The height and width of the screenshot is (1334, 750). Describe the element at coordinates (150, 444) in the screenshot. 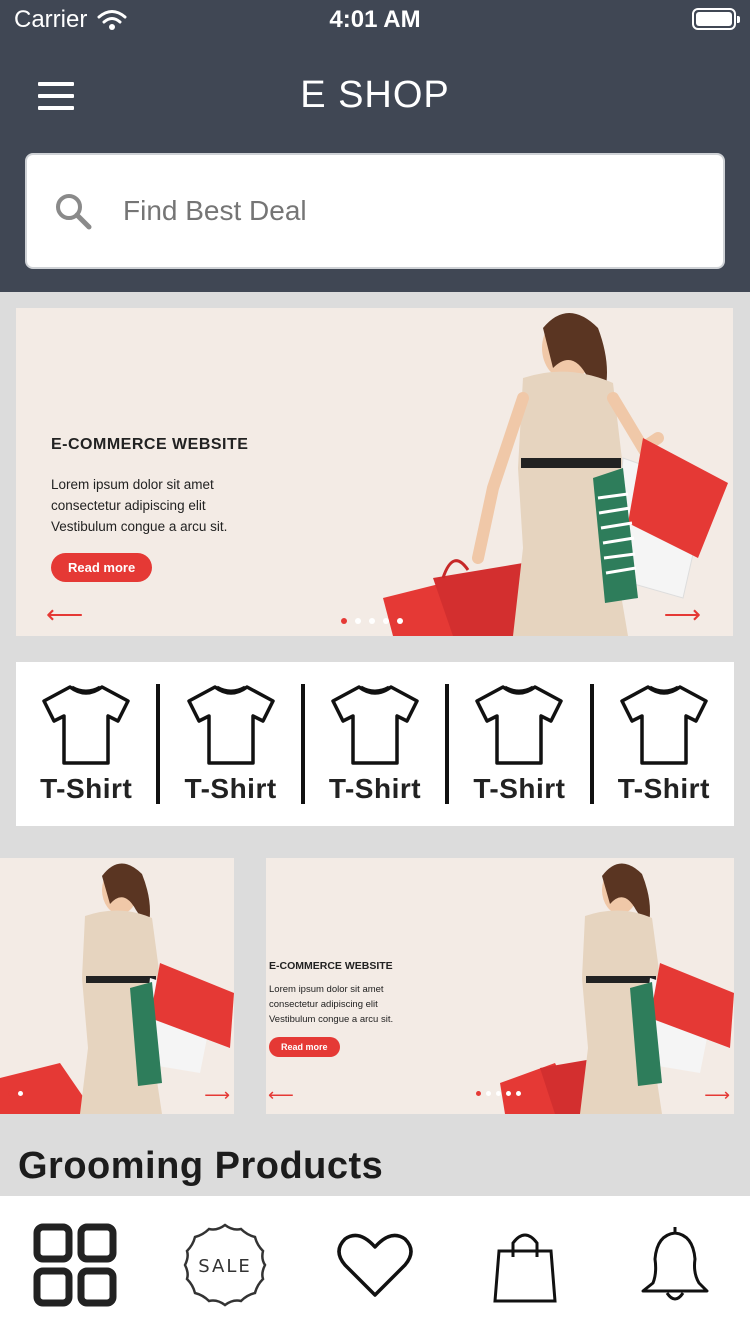

I see `banner-title: E-COMMERCE WEBSITE` at that location.